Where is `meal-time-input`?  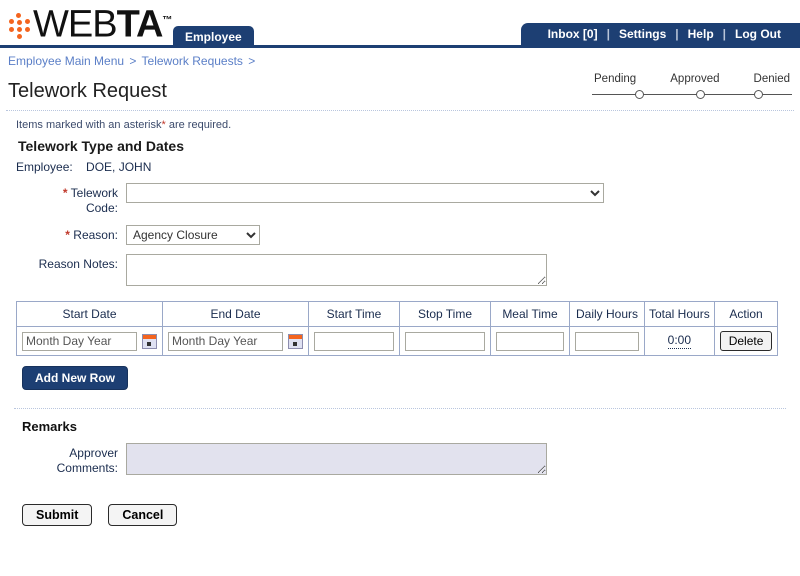 meal-time-input is located at coordinates (530, 341).